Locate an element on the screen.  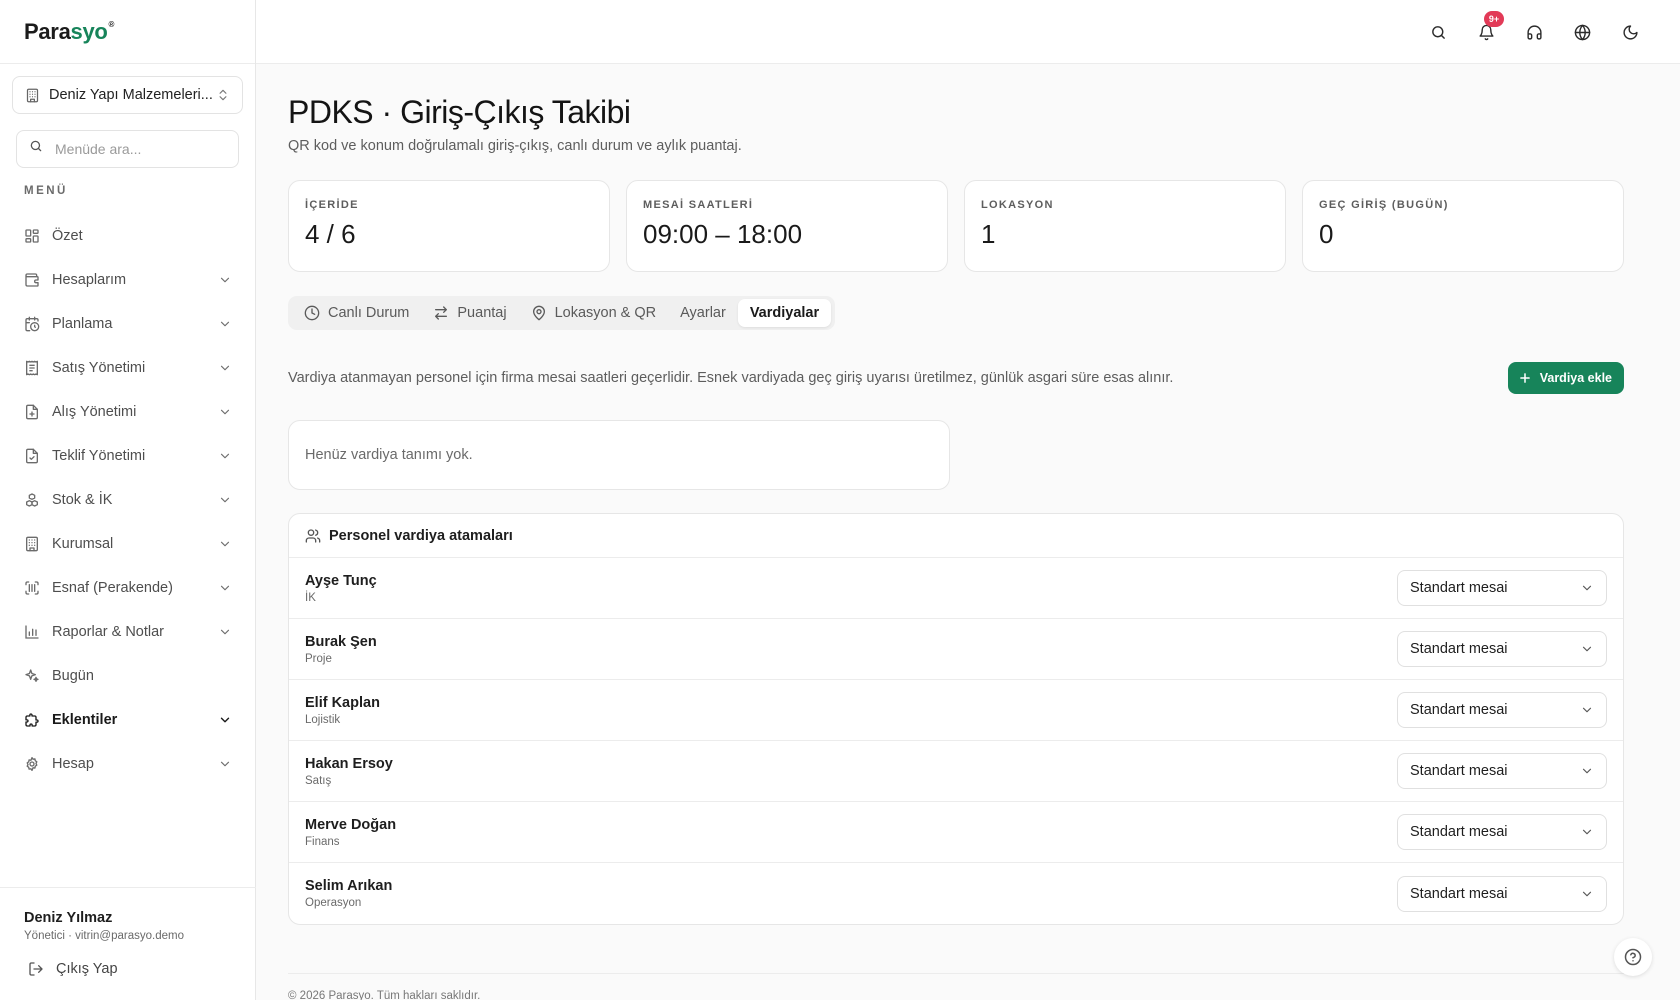
globe-icon is located at coordinates (1582, 32).